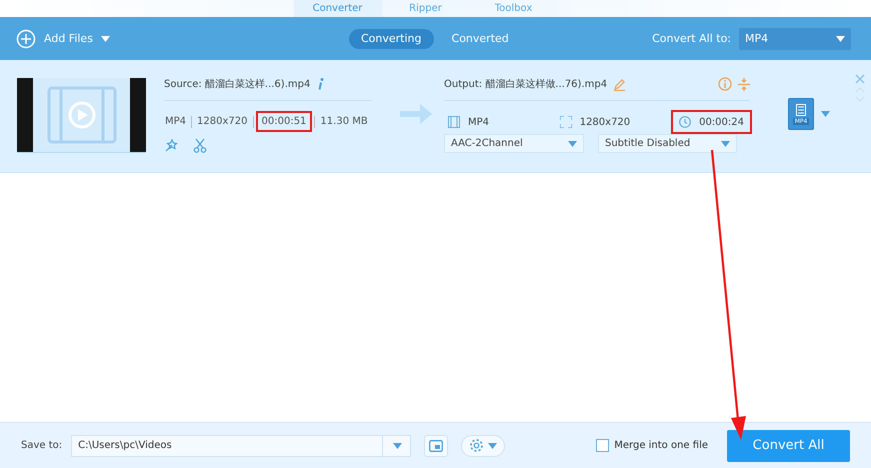  What do you see at coordinates (416, 114) in the screenshot?
I see `right-arrow-icon` at bounding box center [416, 114].